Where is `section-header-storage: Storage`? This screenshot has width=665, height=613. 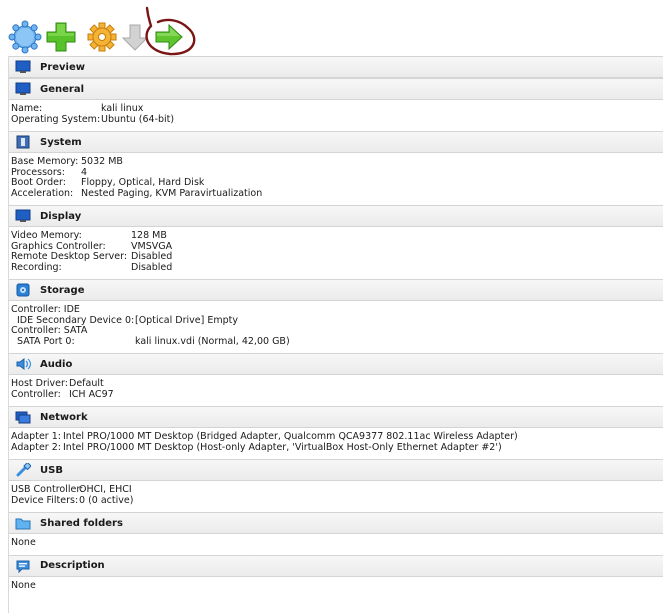
section-header-storage: Storage is located at coordinates (336, 290).